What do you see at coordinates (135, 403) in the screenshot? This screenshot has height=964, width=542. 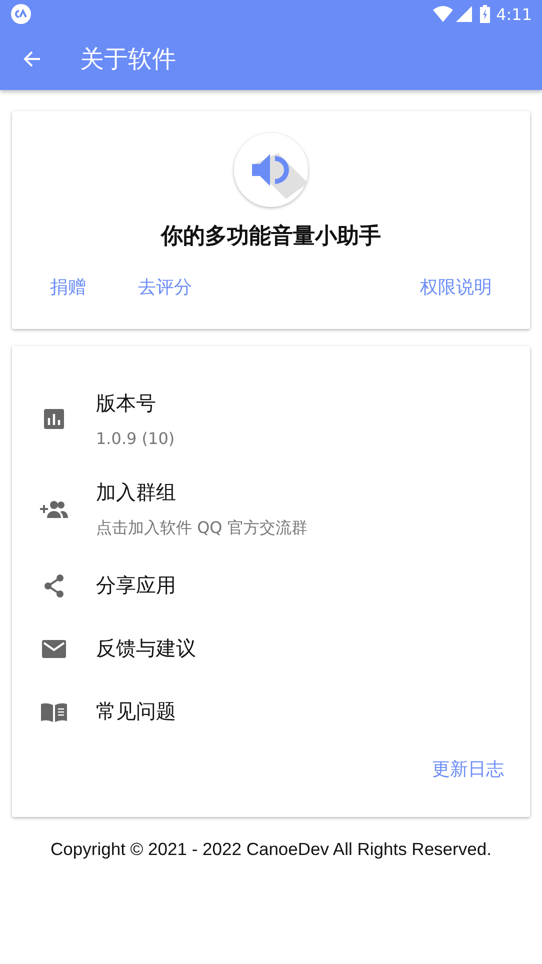 I see `list-item-title: 版本号` at bounding box center [135, 403].